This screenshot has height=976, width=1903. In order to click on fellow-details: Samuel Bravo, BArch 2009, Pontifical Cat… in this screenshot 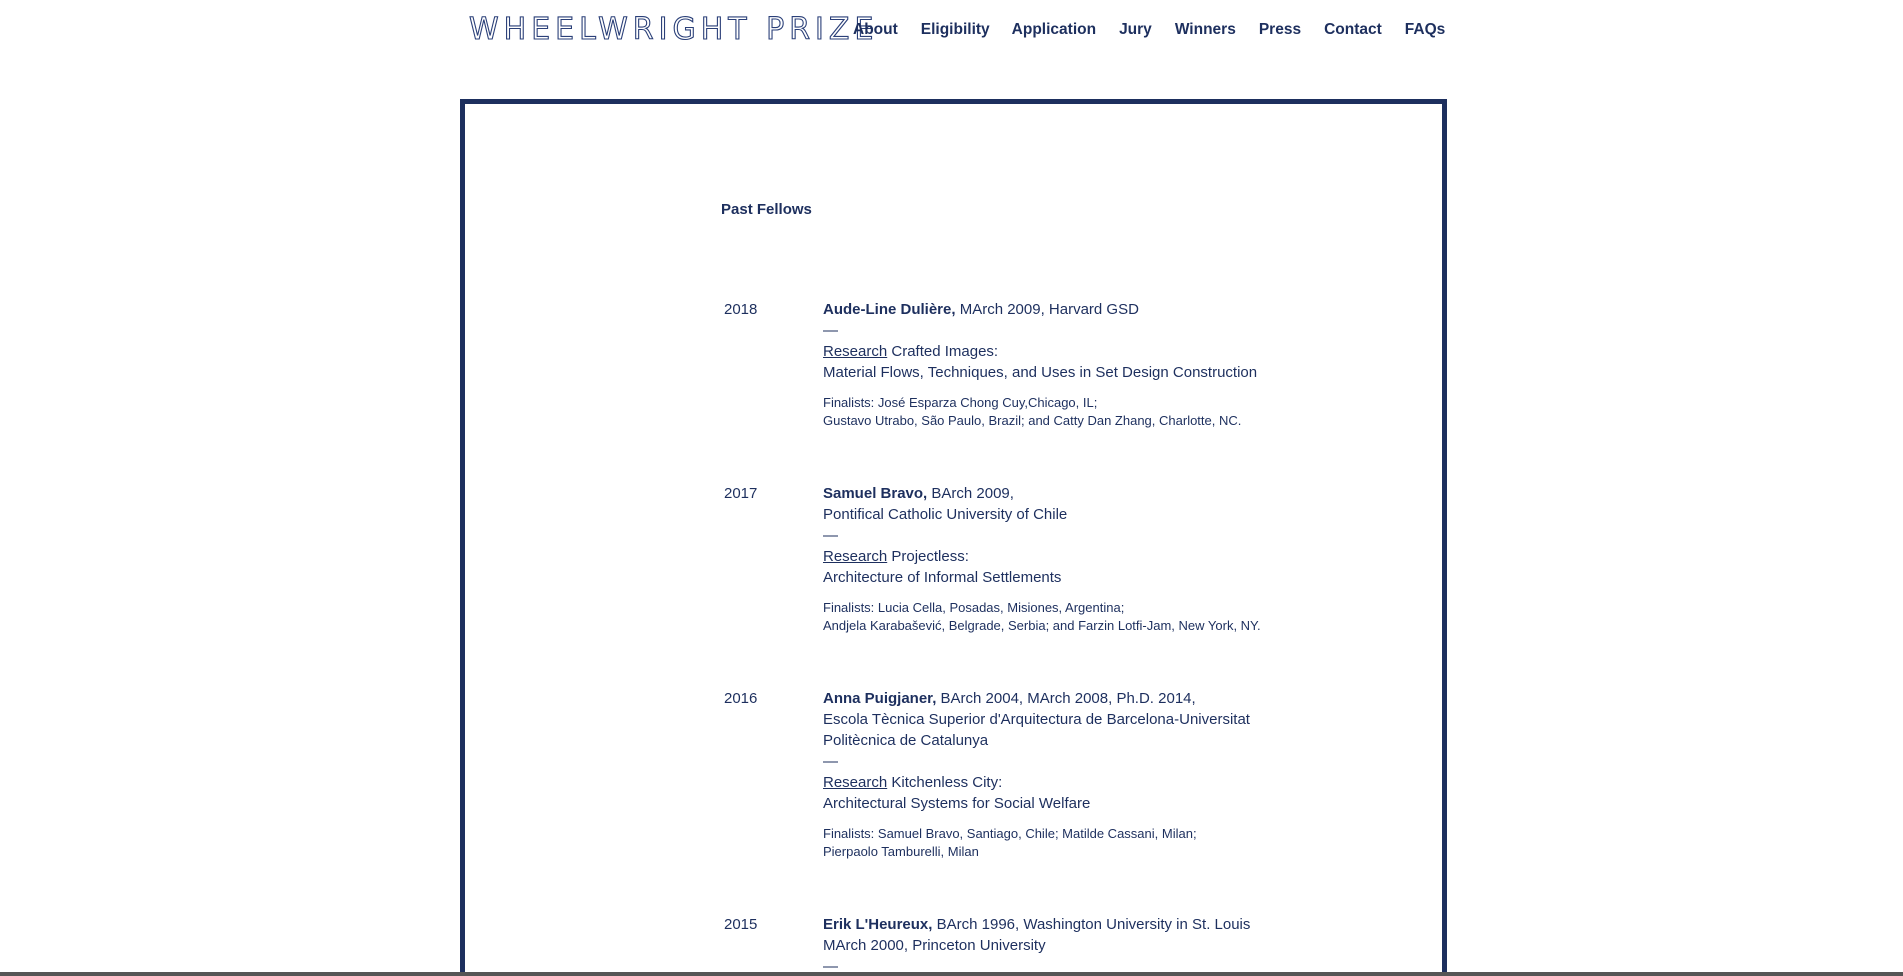, I will do `click(1103, 559)`.